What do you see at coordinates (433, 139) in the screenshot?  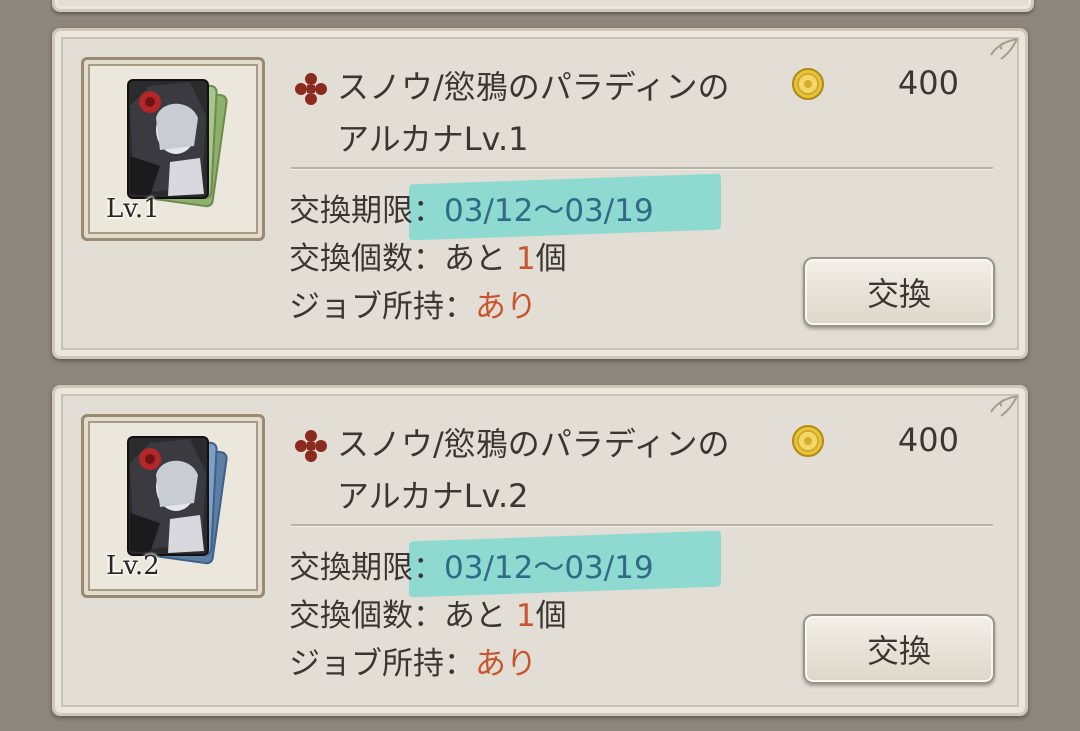 I see `item-name-line2: アルカナLv.1` at bounding box center [433, 139].